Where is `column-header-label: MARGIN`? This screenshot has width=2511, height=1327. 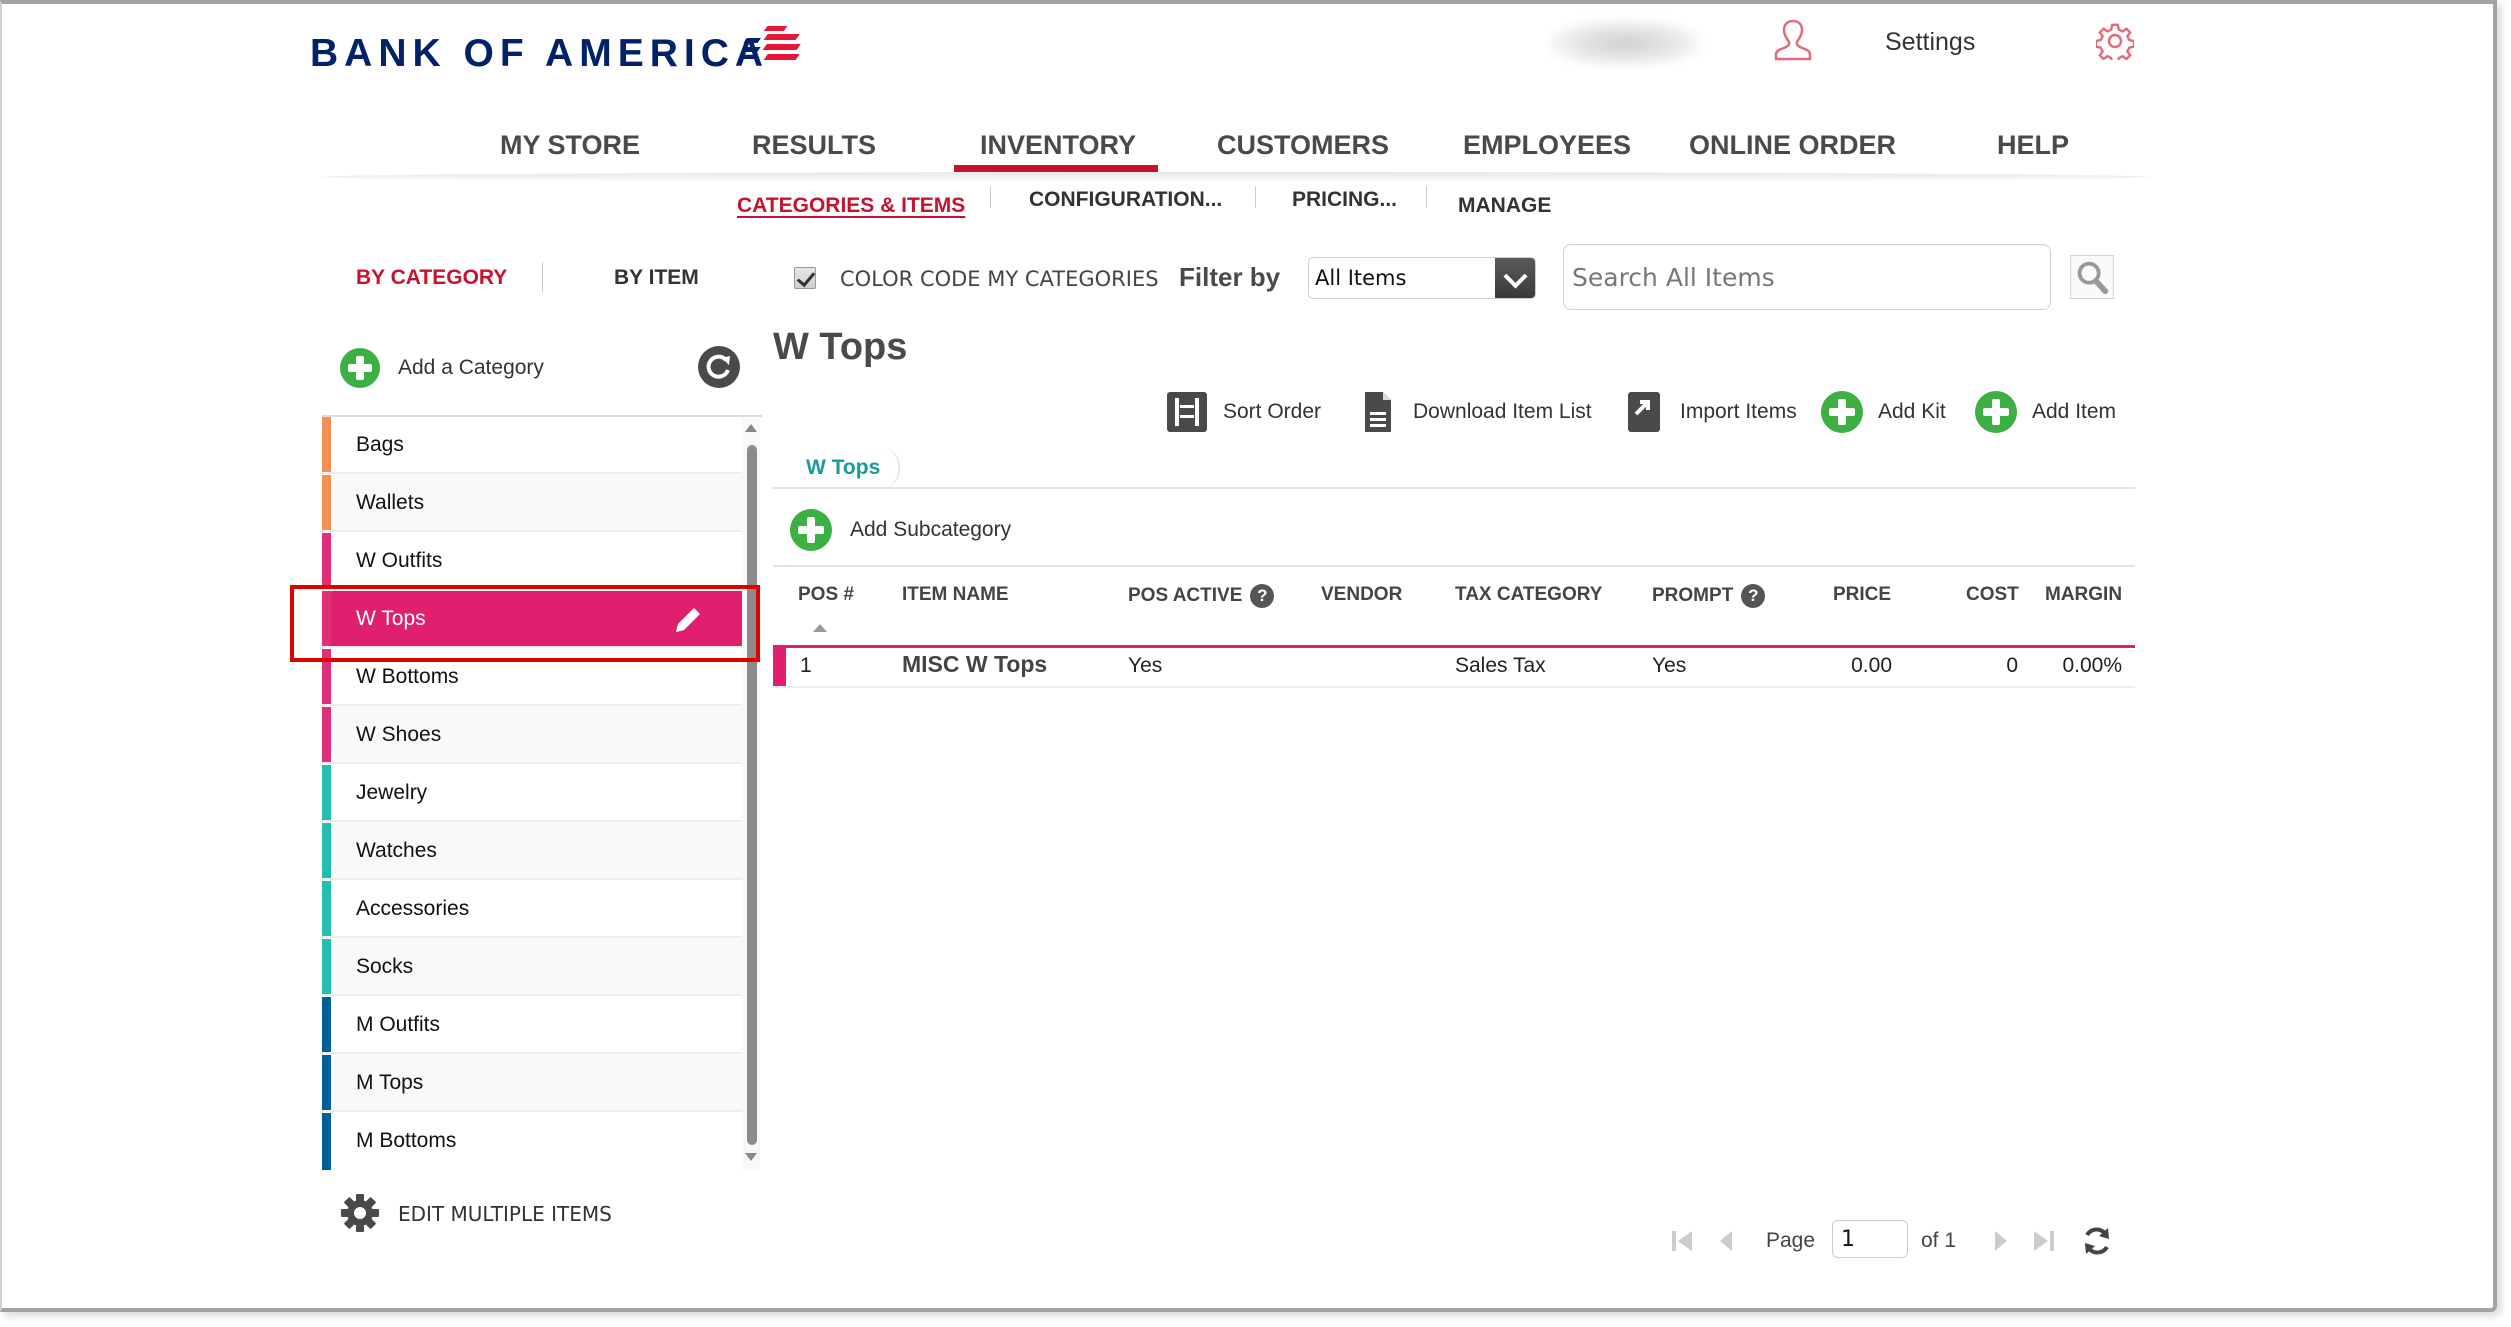 column-header-label: MARGIN is located at coordinates (2084, 594).